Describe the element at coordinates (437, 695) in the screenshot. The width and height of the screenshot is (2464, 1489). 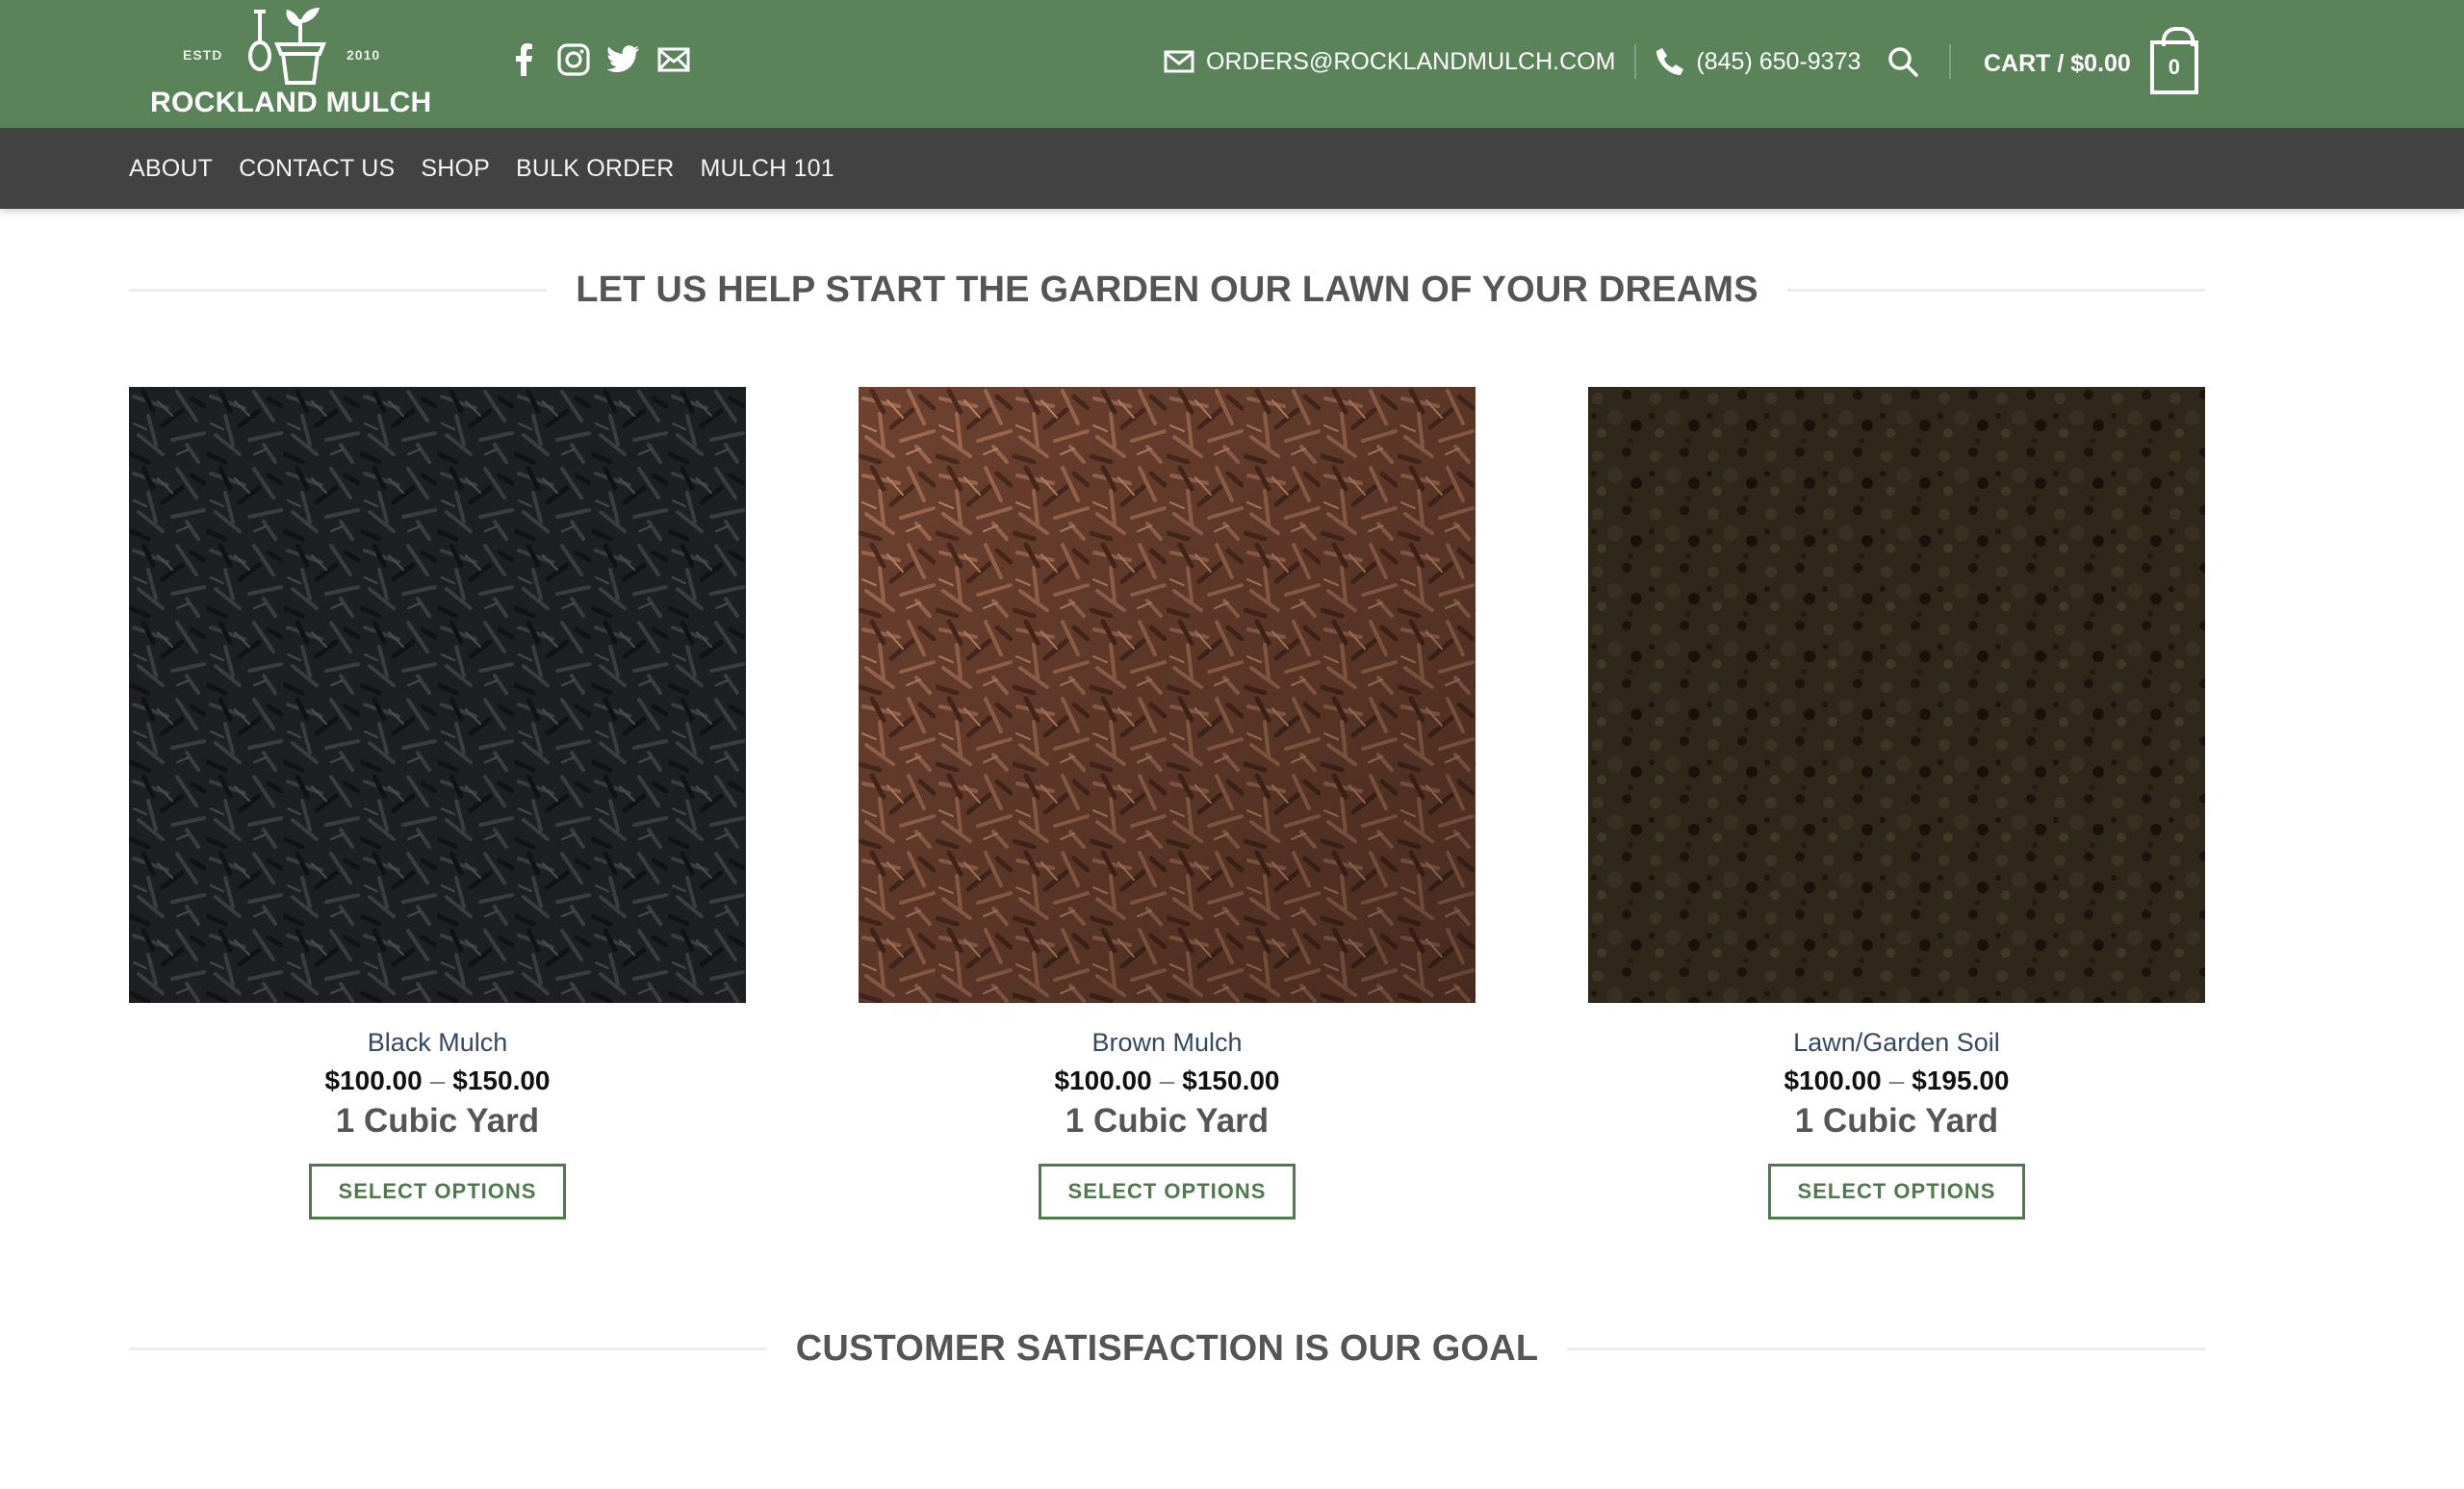
I see `black-mulch-image` at that location.